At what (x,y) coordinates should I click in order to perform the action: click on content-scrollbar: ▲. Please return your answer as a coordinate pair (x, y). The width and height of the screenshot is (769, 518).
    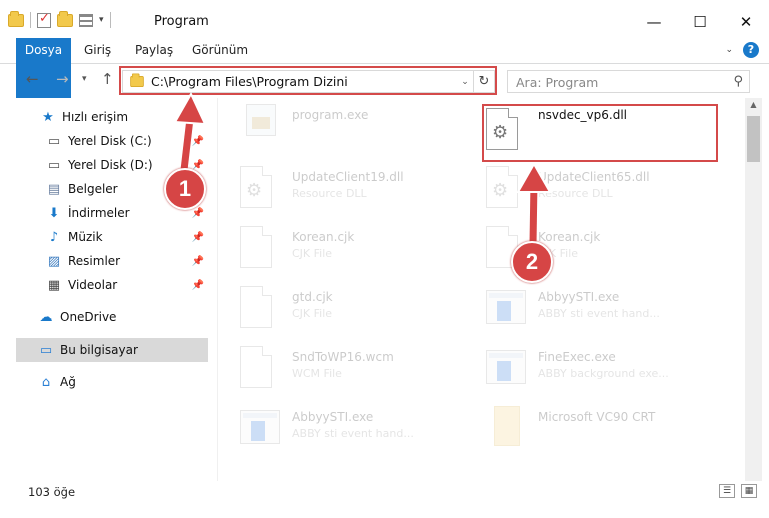
    Looking at the image, I should click on (753, 289).